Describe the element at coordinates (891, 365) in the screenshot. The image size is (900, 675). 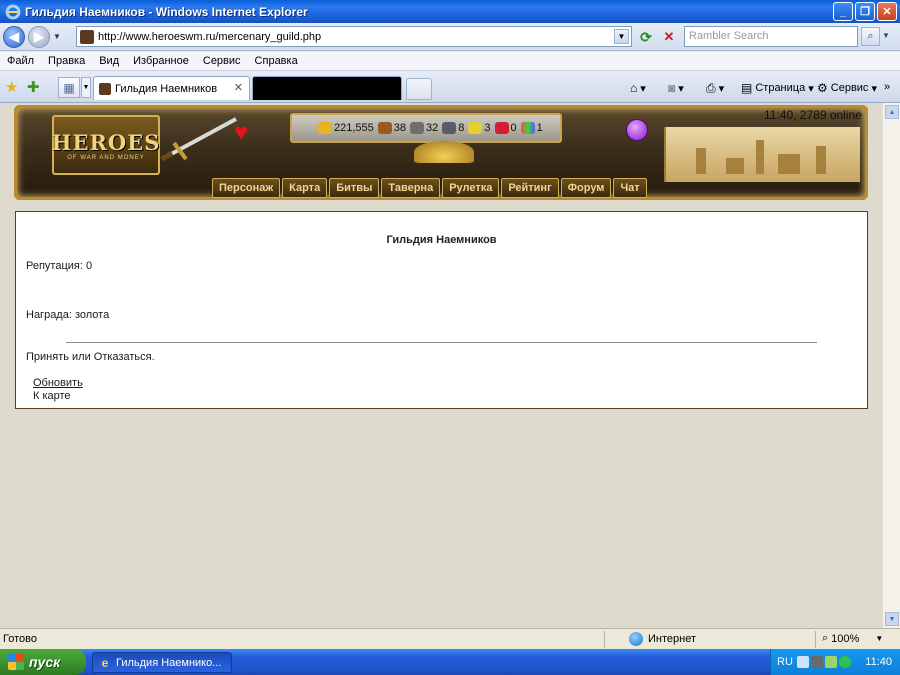
I see `vertical-scrollbar: ▲ ▼` at that location.